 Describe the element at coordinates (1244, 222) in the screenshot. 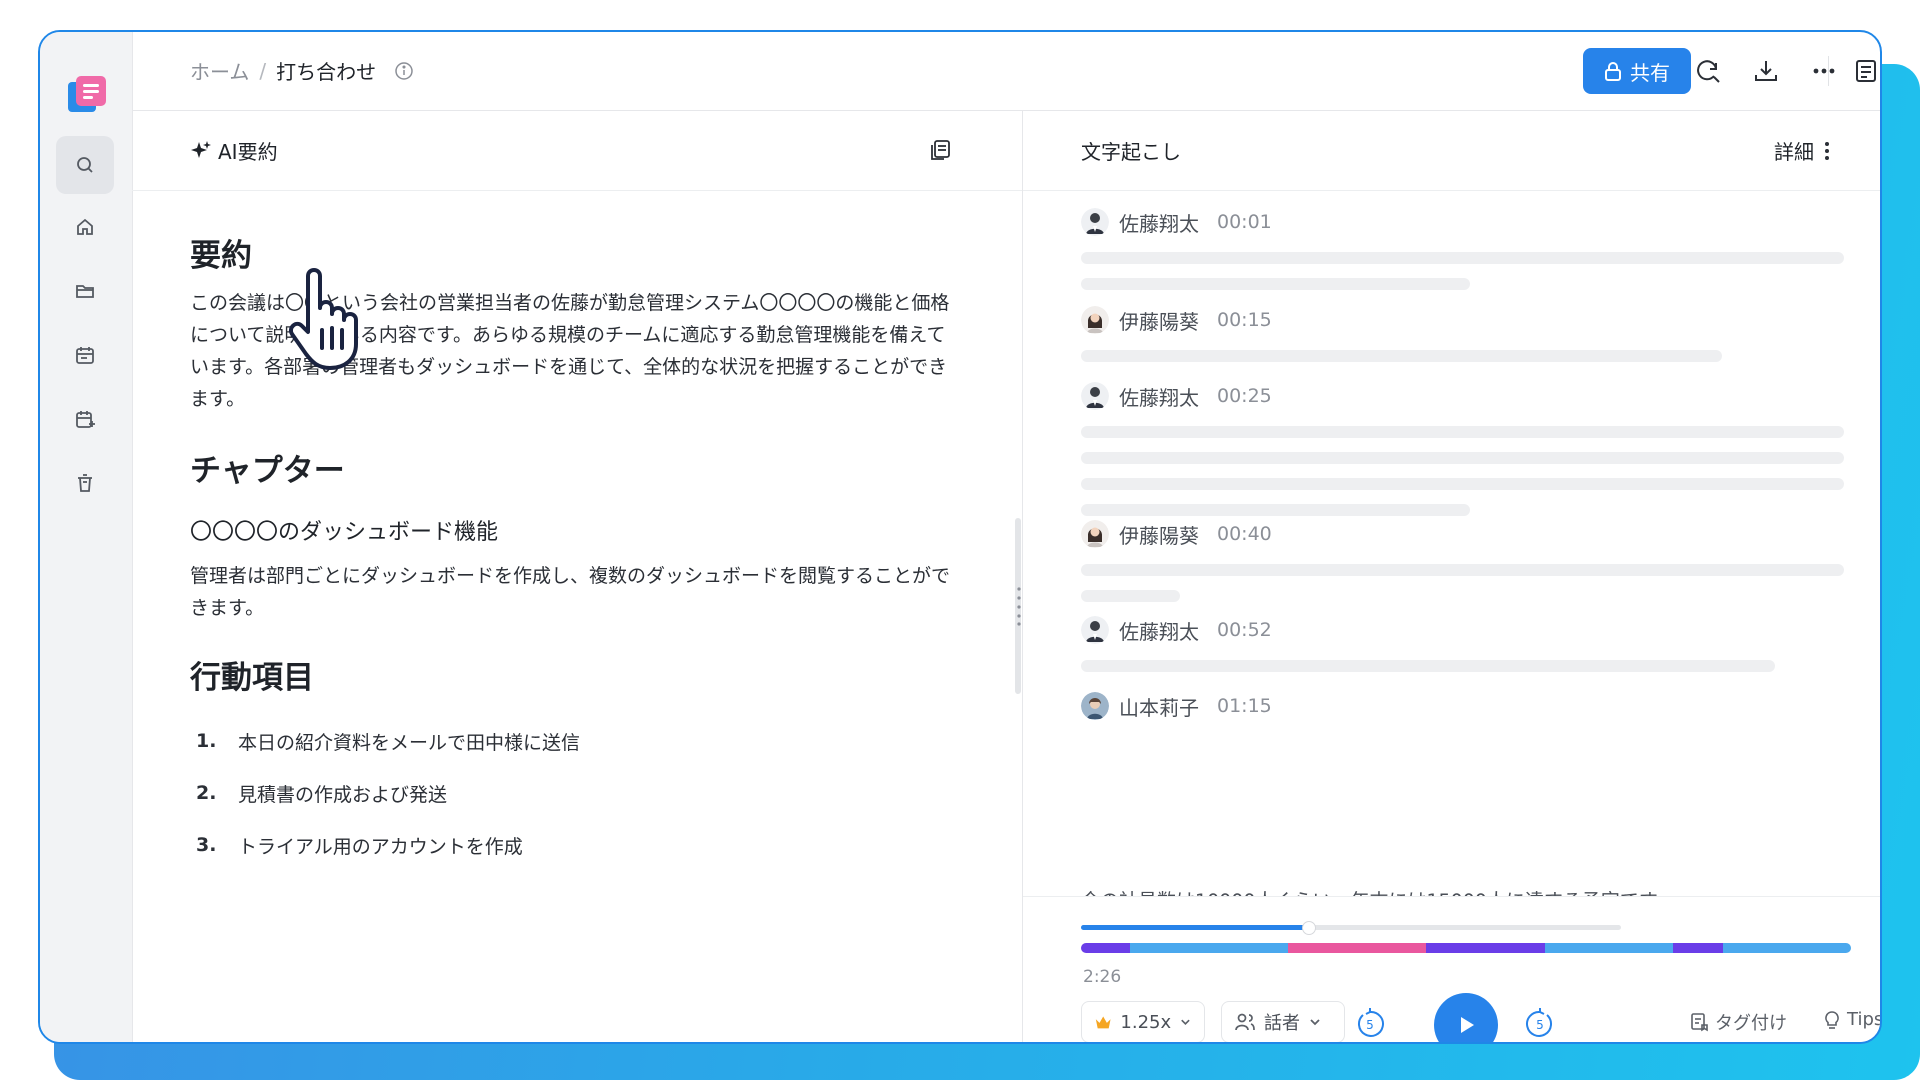

I see `timestamp: 00:01` at that location.